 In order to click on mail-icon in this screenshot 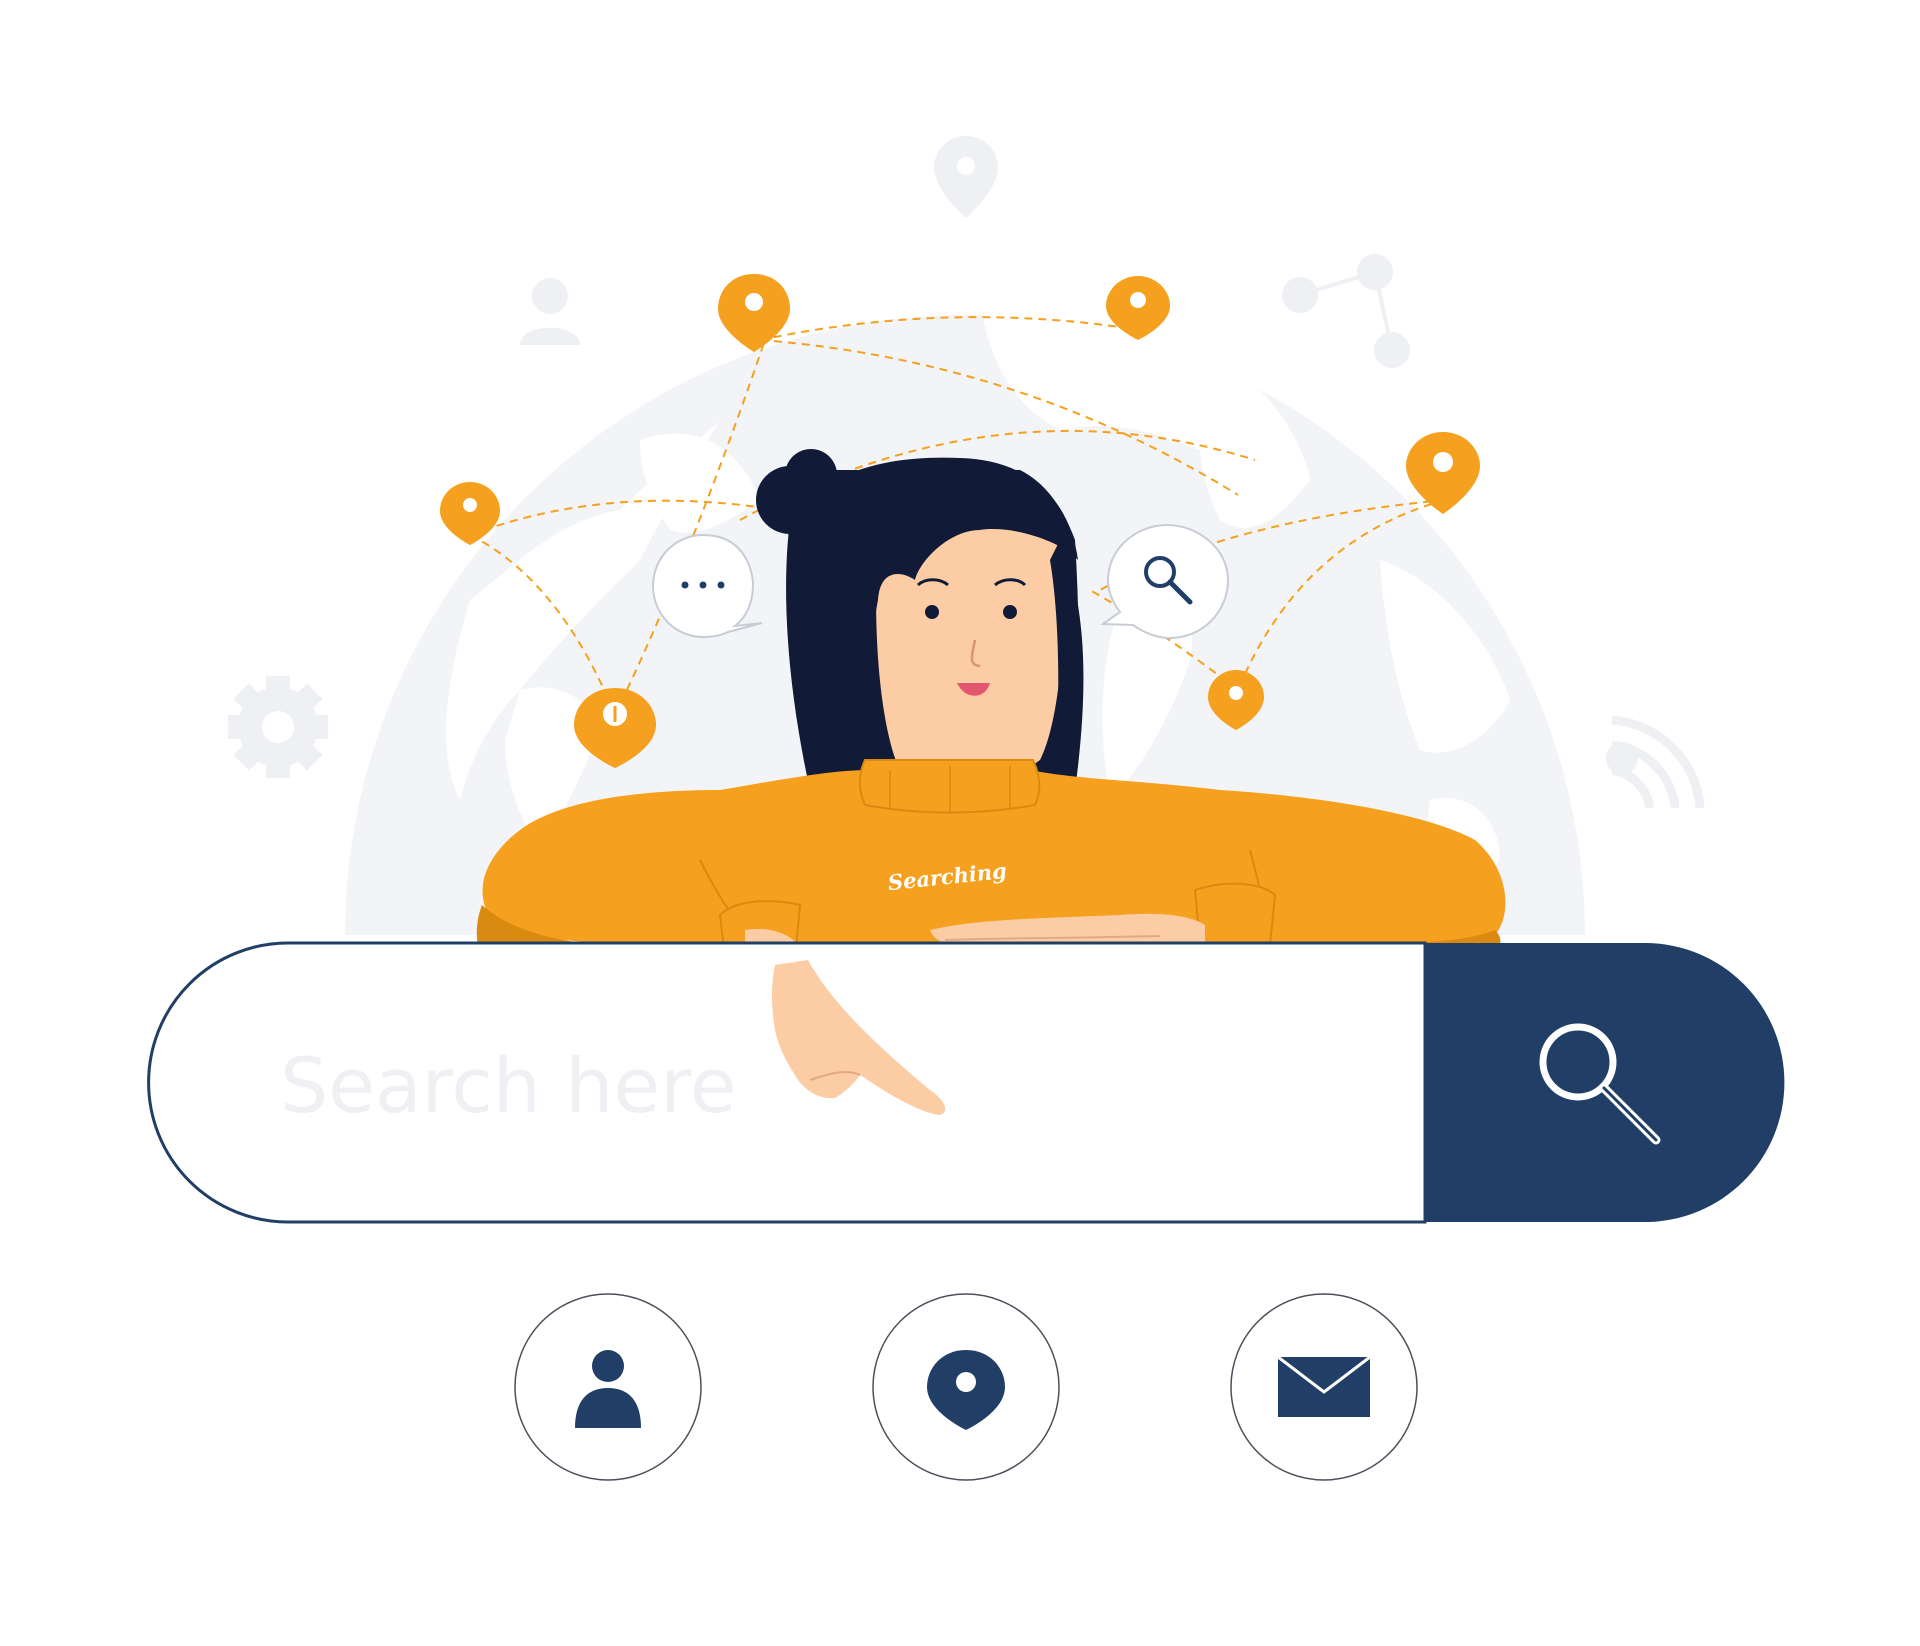, I will do `click(1324, 1386)`.